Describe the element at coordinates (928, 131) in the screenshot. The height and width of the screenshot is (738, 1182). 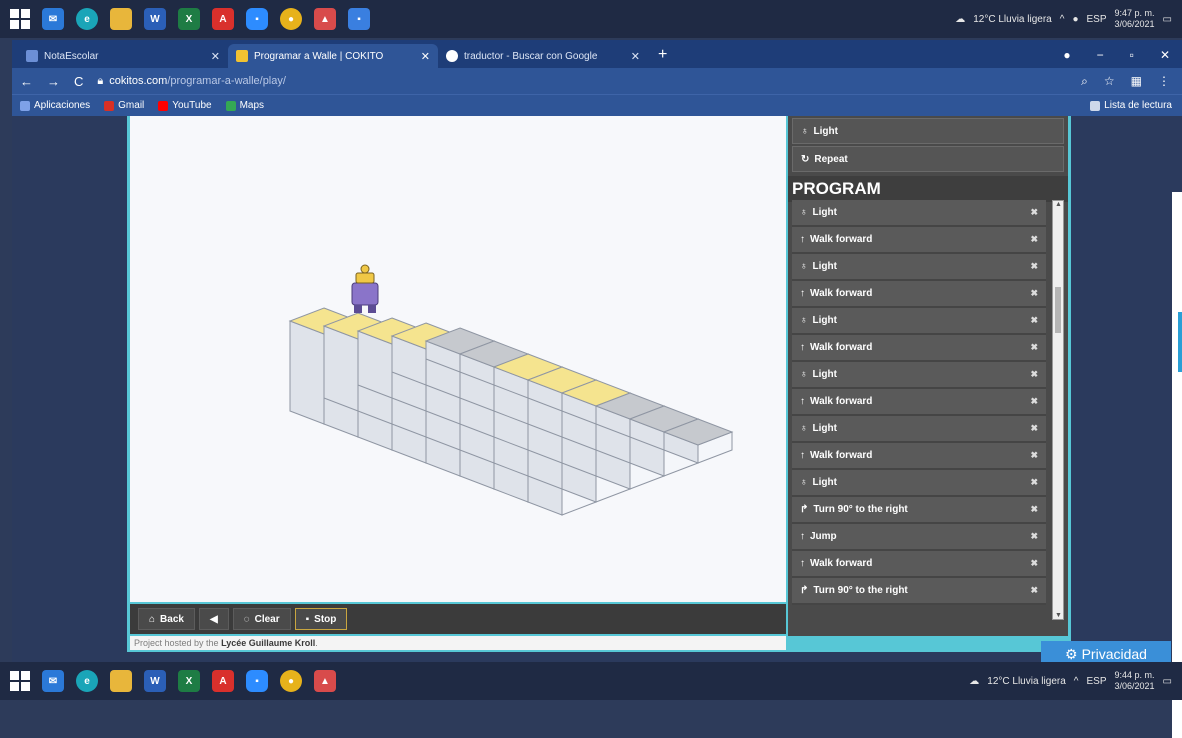
I see `palette-light: ♁ Light` at that location.